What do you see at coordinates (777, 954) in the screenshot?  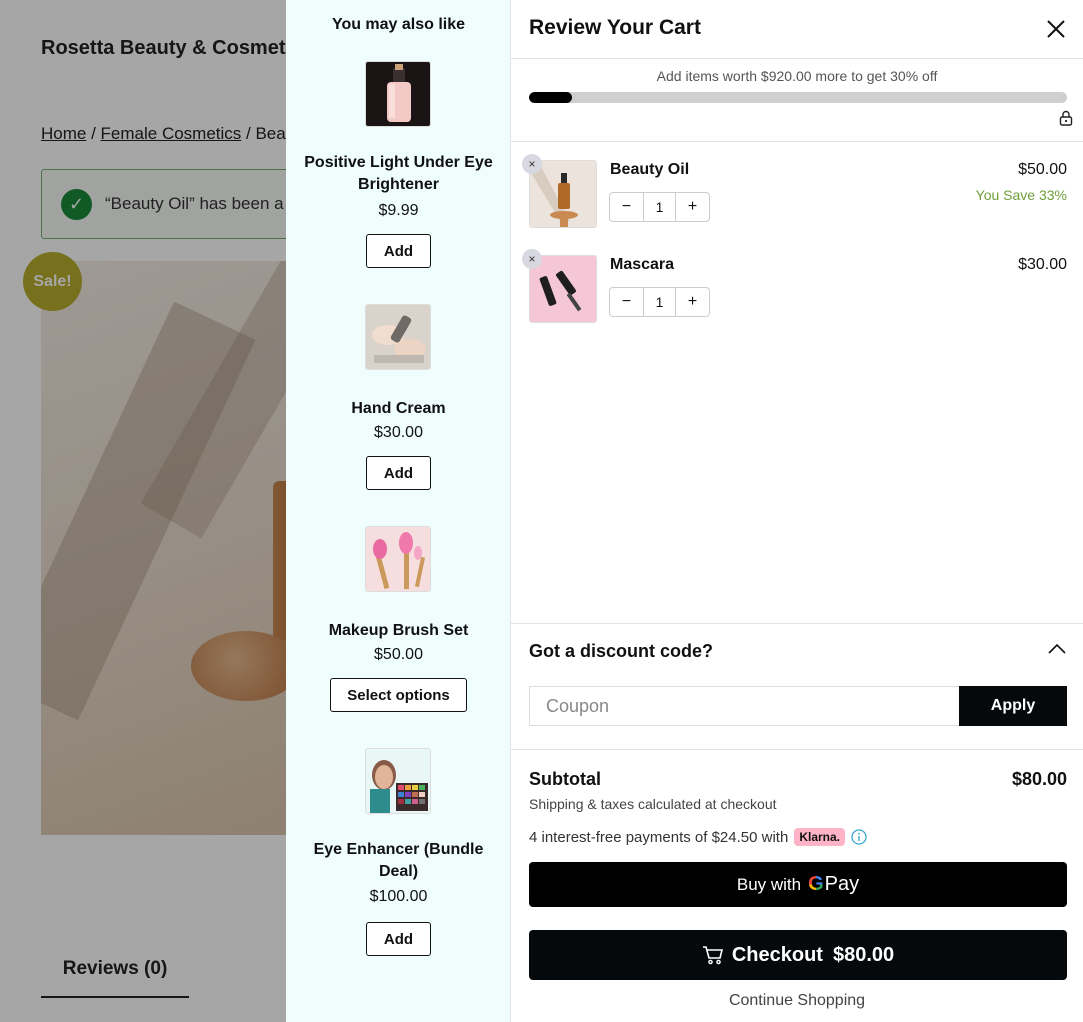 I see `checkout-label: Checkout` at bounding box center [777, 954].